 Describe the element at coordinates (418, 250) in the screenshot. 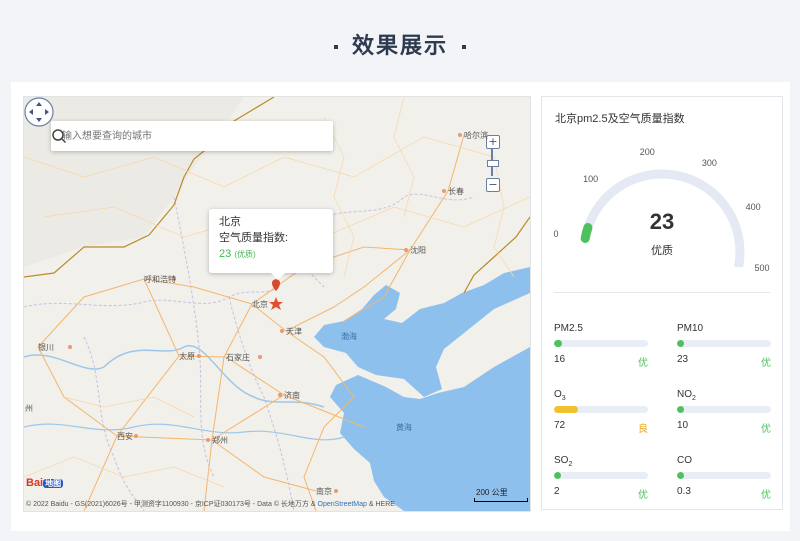

I see `city-label: 沈阳` at that location.